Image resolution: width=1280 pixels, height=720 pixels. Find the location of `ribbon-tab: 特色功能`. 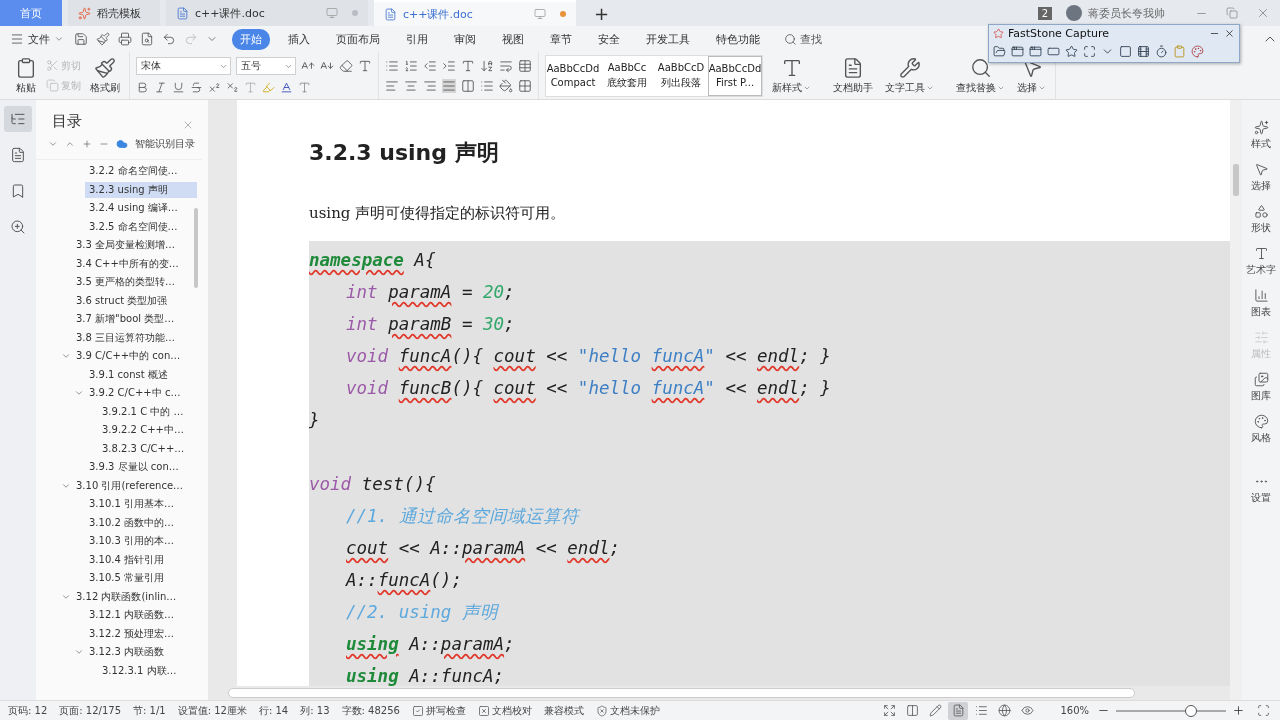

ribbon-tab: 特色功能 is located at coordinates (738, 39).